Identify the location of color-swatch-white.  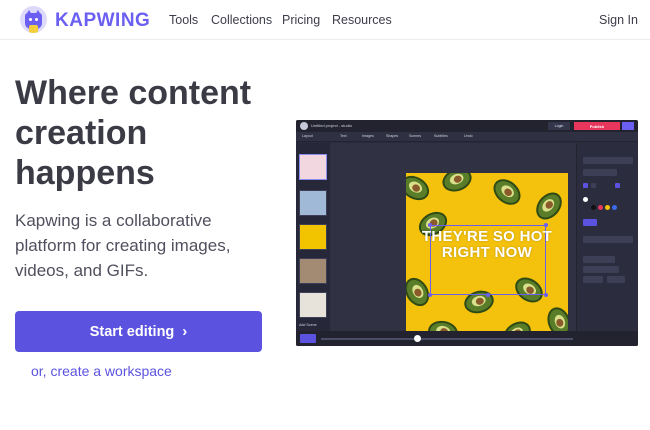
(585, 199).